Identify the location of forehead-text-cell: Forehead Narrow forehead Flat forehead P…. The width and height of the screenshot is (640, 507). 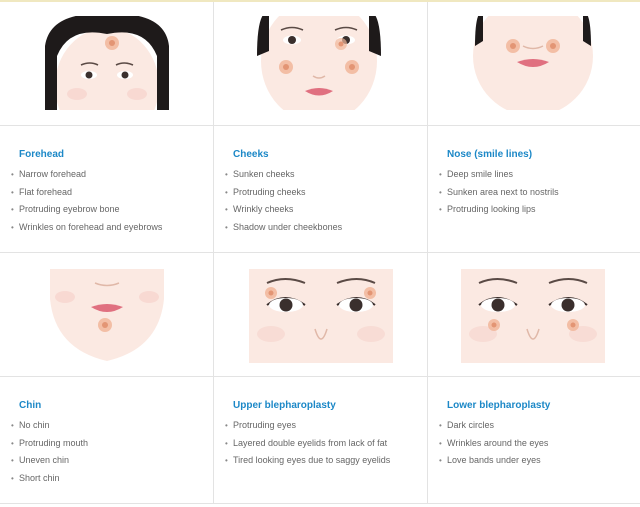
(107, 189).